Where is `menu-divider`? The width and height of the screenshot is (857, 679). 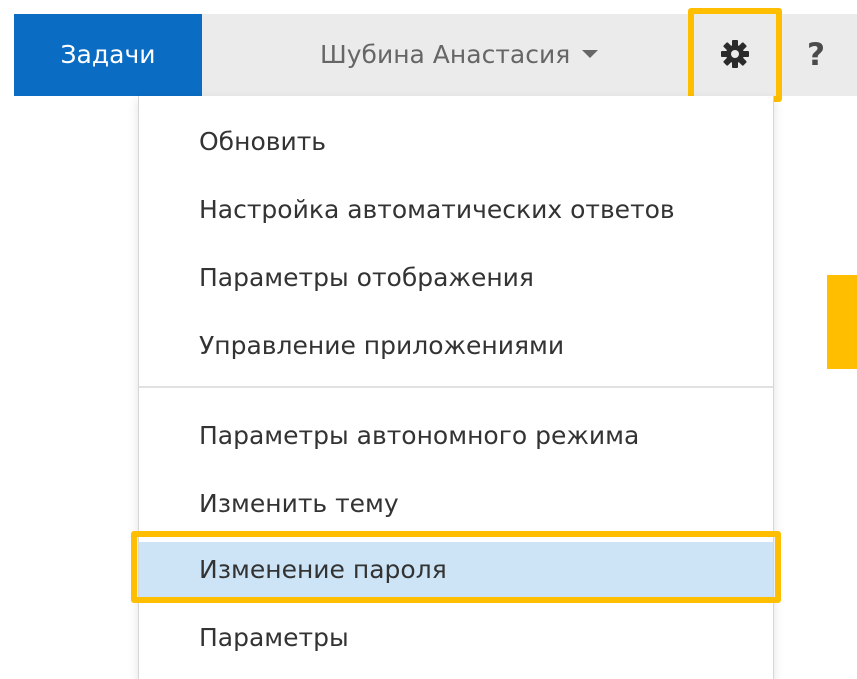 menu-divider is located at coordinates (456, 387).